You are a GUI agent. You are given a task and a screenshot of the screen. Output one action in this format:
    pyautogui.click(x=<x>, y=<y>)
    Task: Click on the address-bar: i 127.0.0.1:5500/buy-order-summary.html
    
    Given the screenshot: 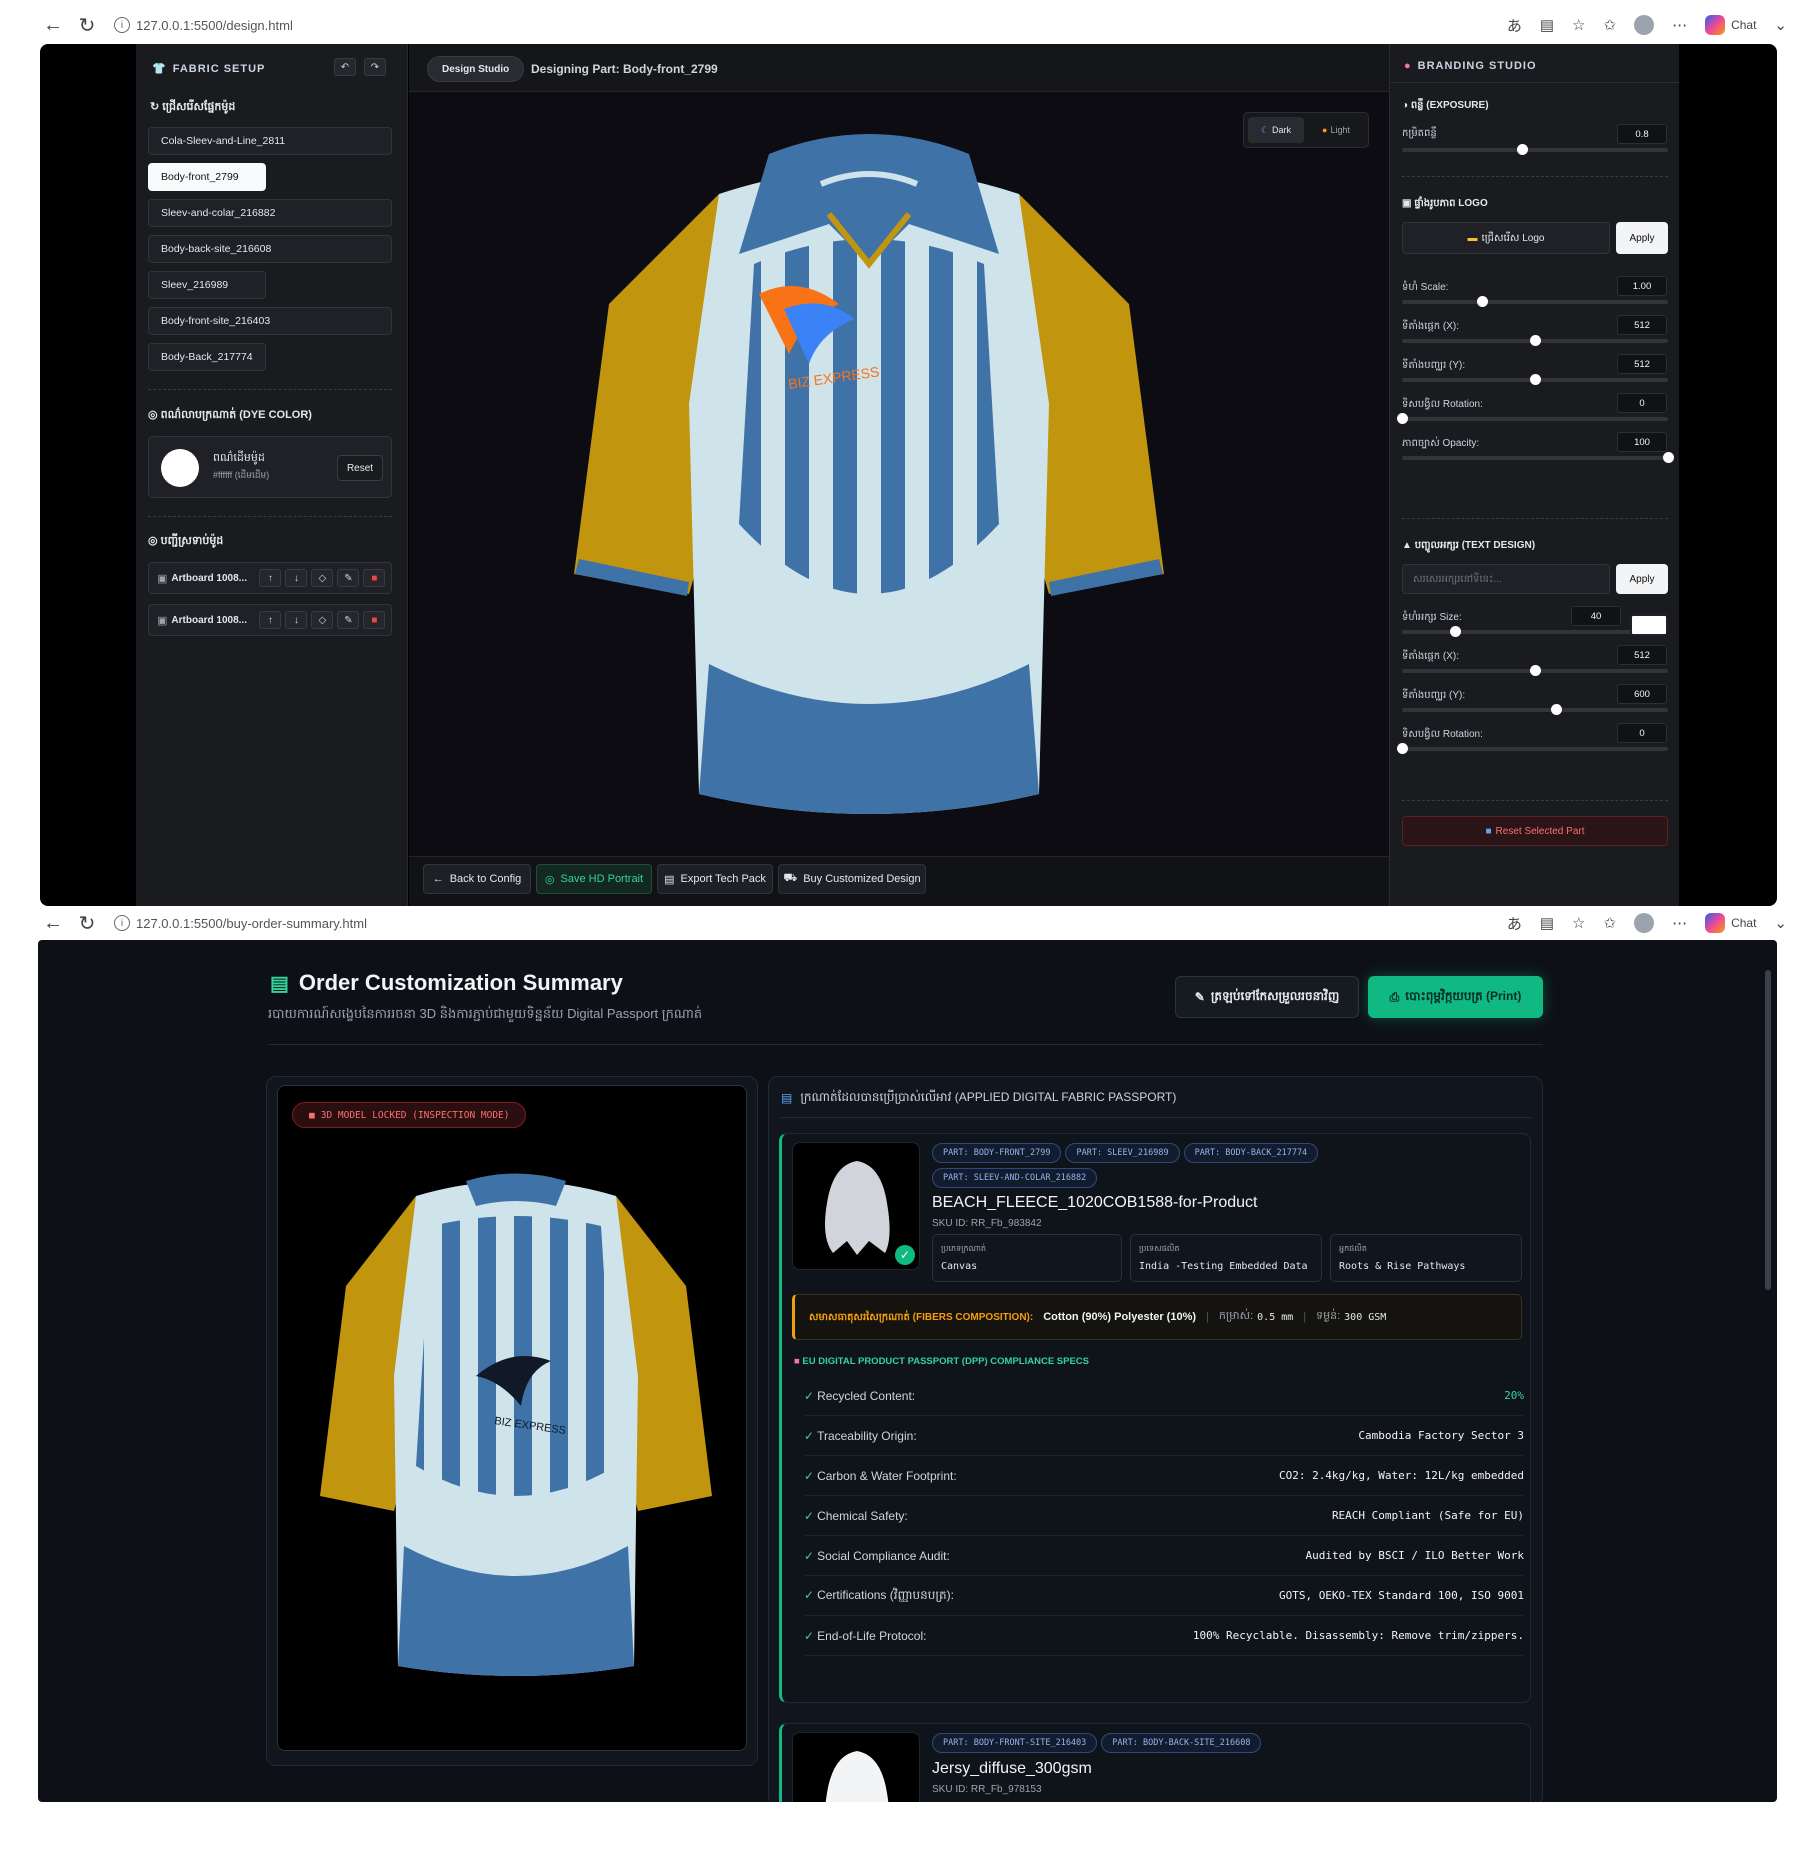 What is the action you would take?
    pyautogui.click(x=806, y=923)
    